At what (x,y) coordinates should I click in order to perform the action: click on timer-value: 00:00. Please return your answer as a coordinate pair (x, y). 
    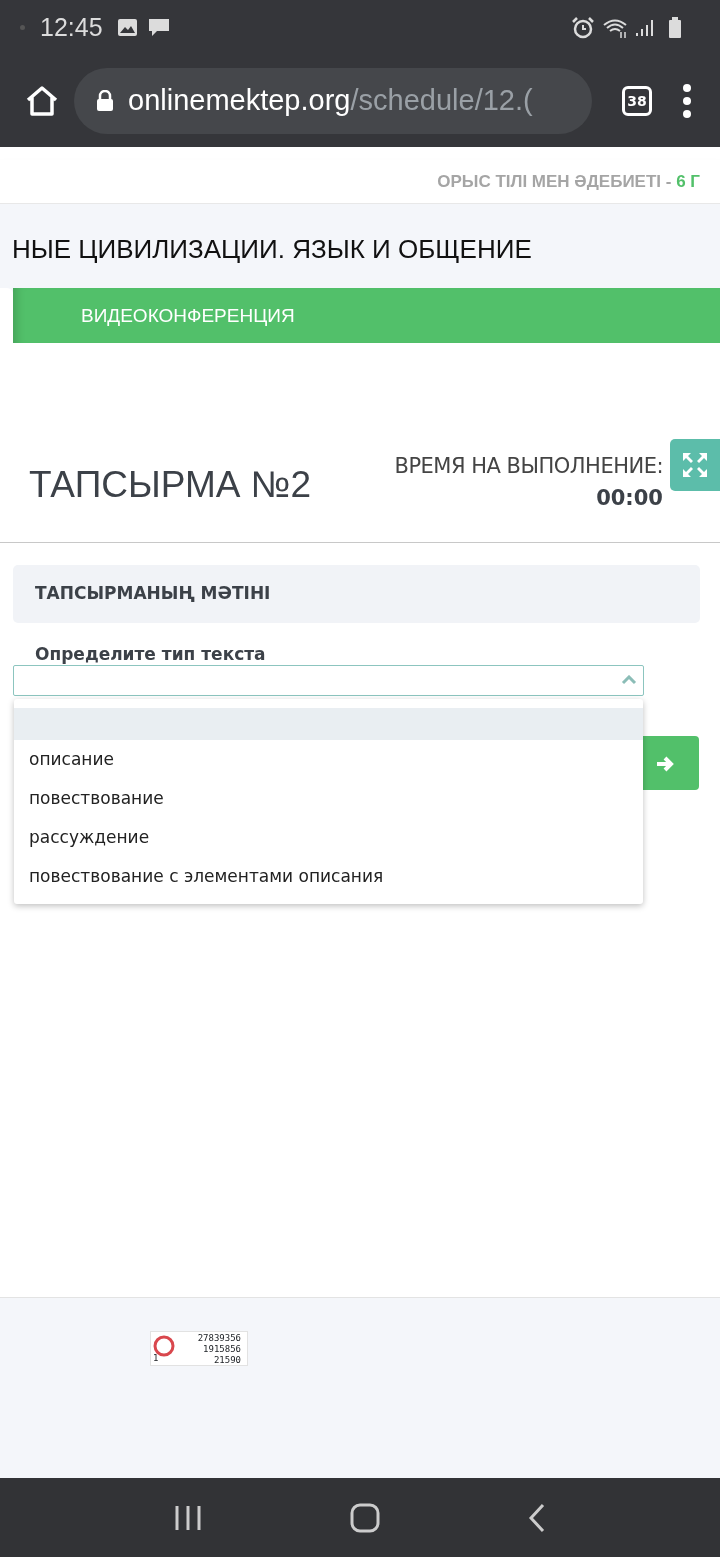
    Looking at the image, I should click on (629, 498).